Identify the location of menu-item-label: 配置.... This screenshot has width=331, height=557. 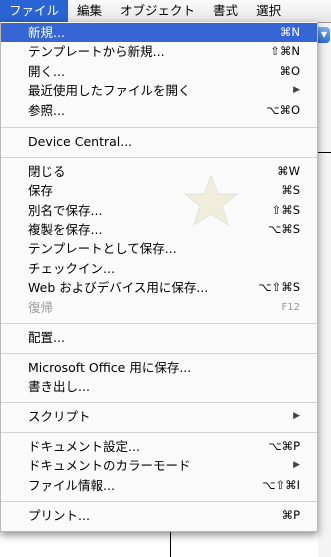
(46, 337).